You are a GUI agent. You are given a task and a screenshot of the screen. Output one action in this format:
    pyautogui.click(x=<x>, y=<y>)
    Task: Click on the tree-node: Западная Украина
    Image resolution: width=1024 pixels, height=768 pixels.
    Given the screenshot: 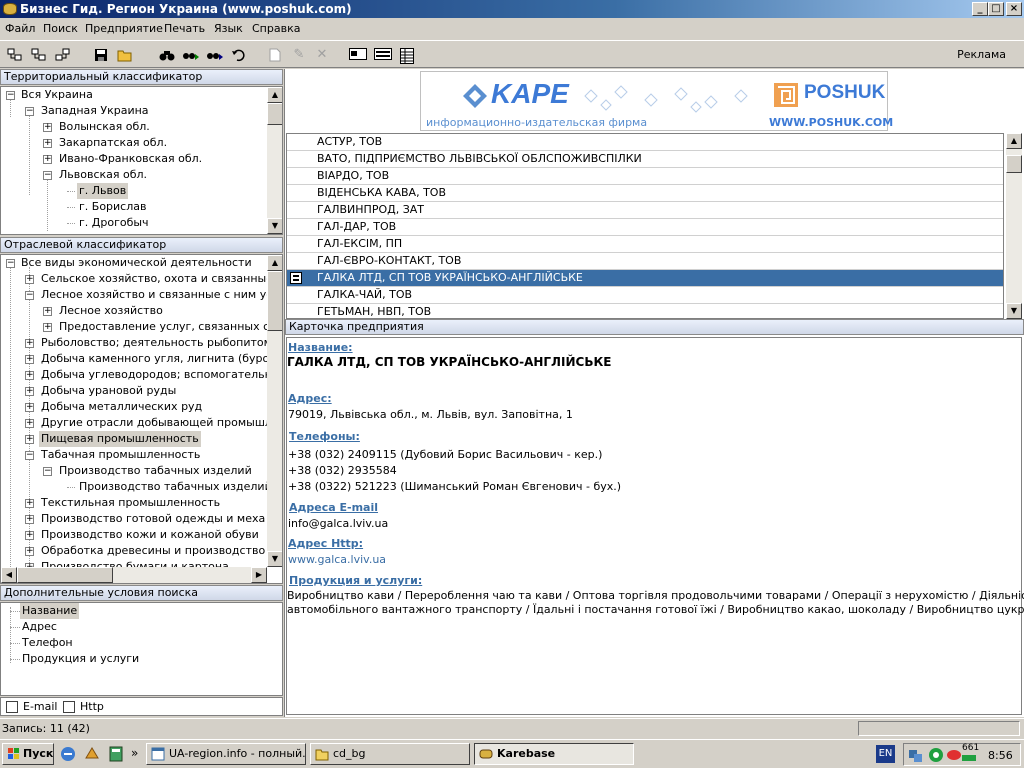 What is the action you would take?
    pyautogui.click(x=95, y=111)
    